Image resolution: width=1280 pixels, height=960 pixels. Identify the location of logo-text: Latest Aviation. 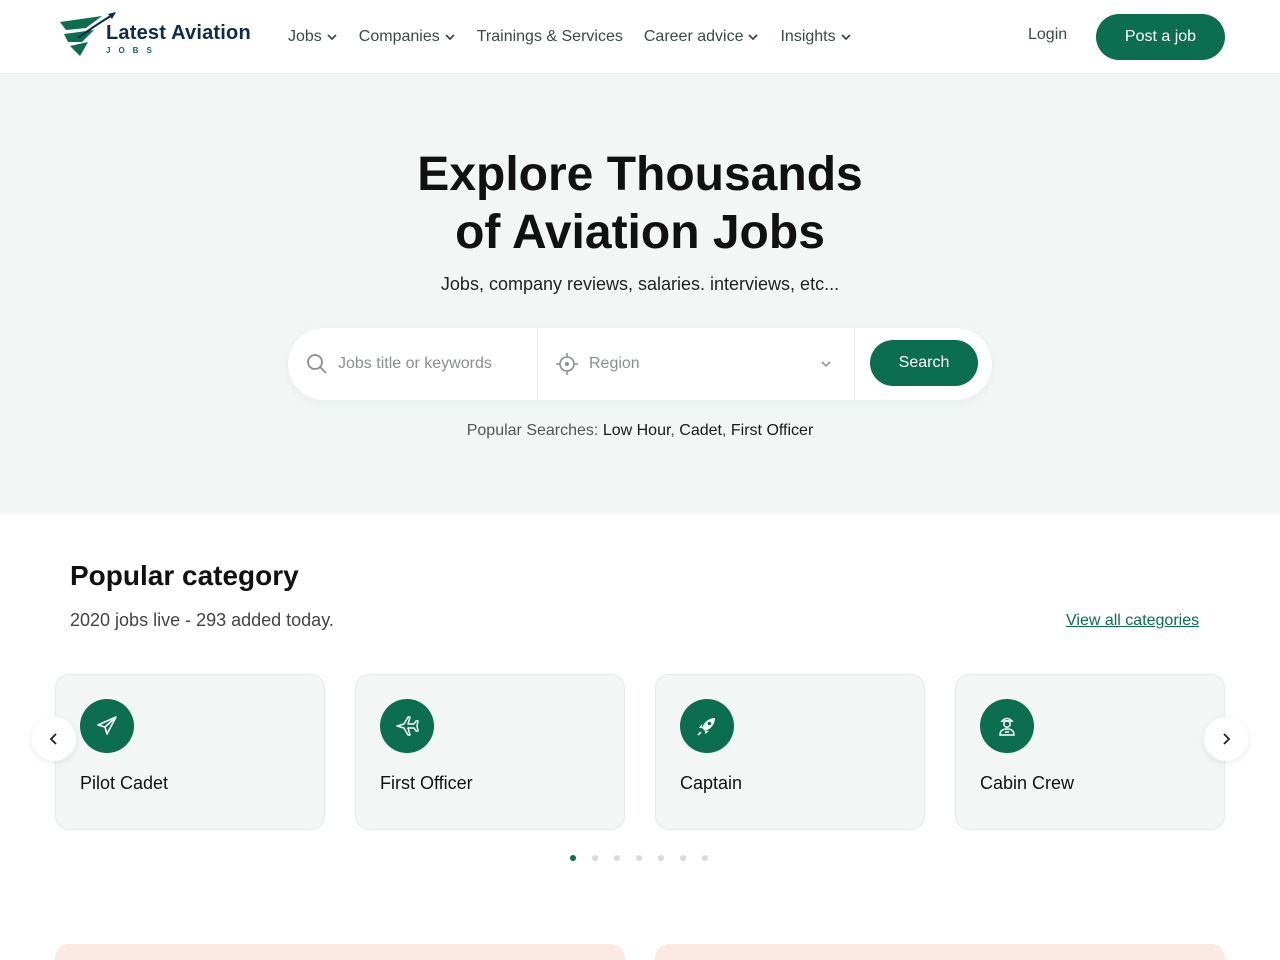
(178, 33).